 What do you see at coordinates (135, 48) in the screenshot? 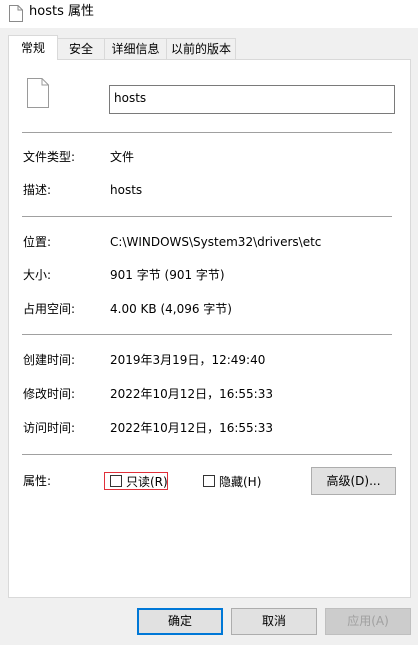
I see `tab-details: 详细信息` at bounding box center [135, 48].